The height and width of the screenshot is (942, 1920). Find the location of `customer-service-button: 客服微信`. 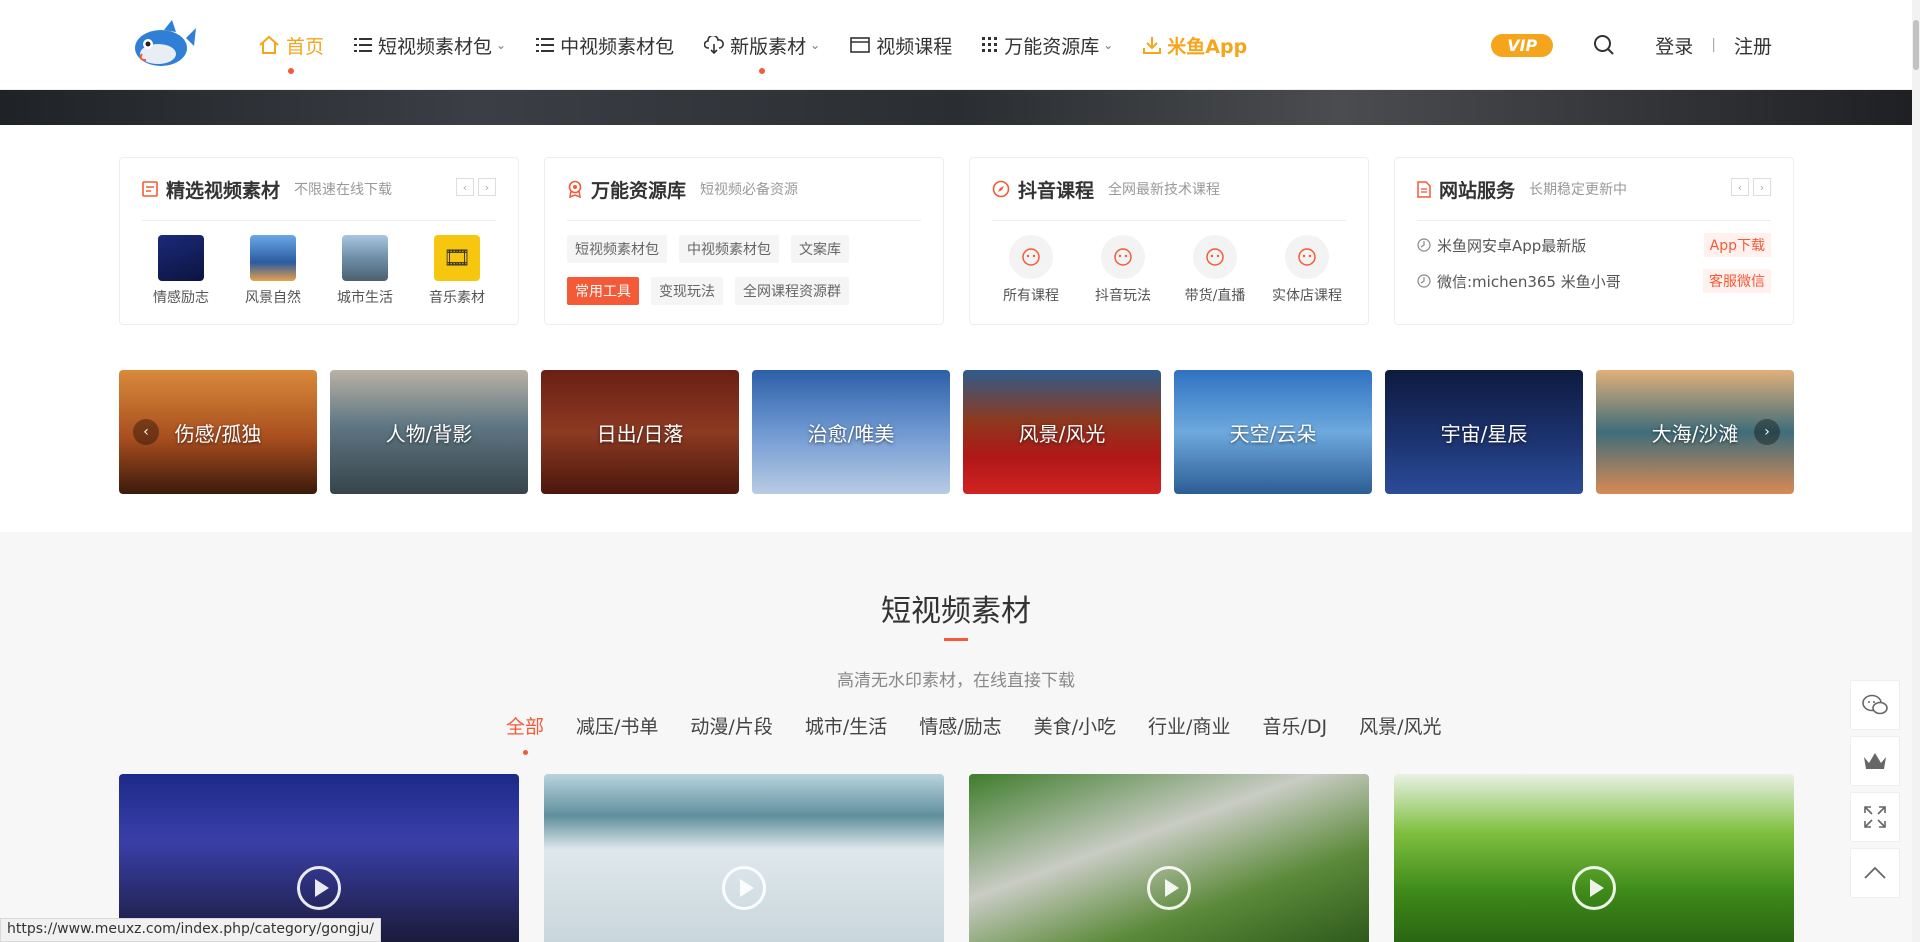

customer-service-button: 客服微信 is located at coordinates (1737, 281).